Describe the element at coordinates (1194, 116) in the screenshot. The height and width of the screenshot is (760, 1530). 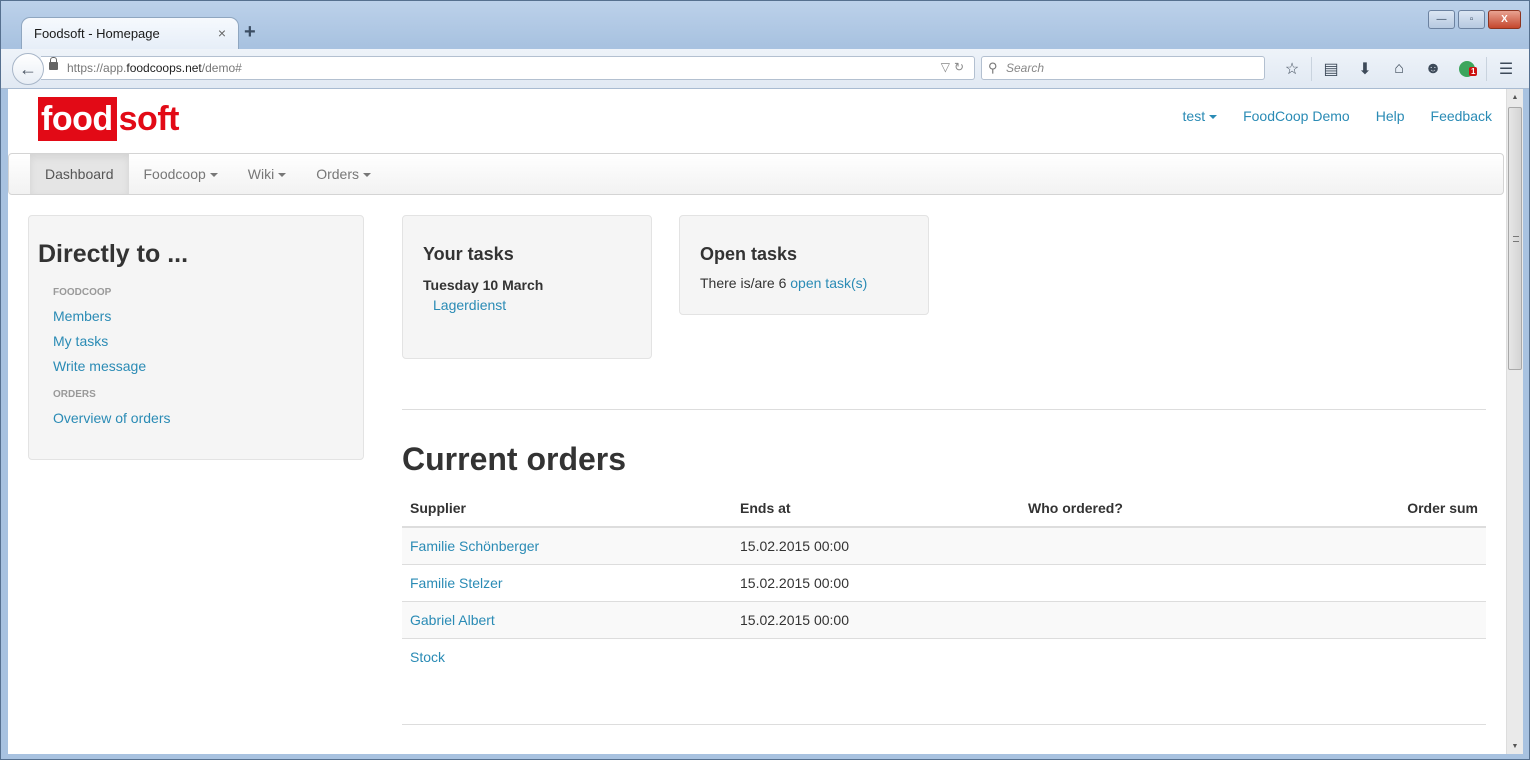
I see `user-menu-label: test` at that location.